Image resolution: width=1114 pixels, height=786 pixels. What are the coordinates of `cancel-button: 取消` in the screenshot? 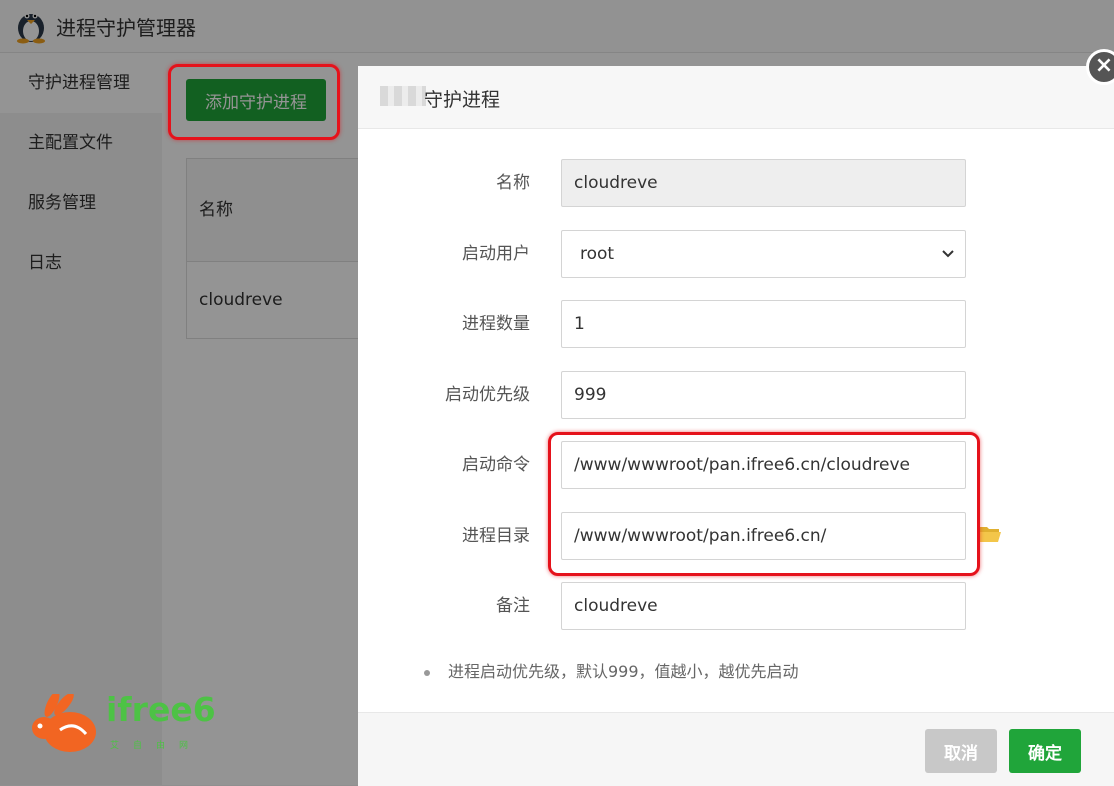 It's located at (961, 751).